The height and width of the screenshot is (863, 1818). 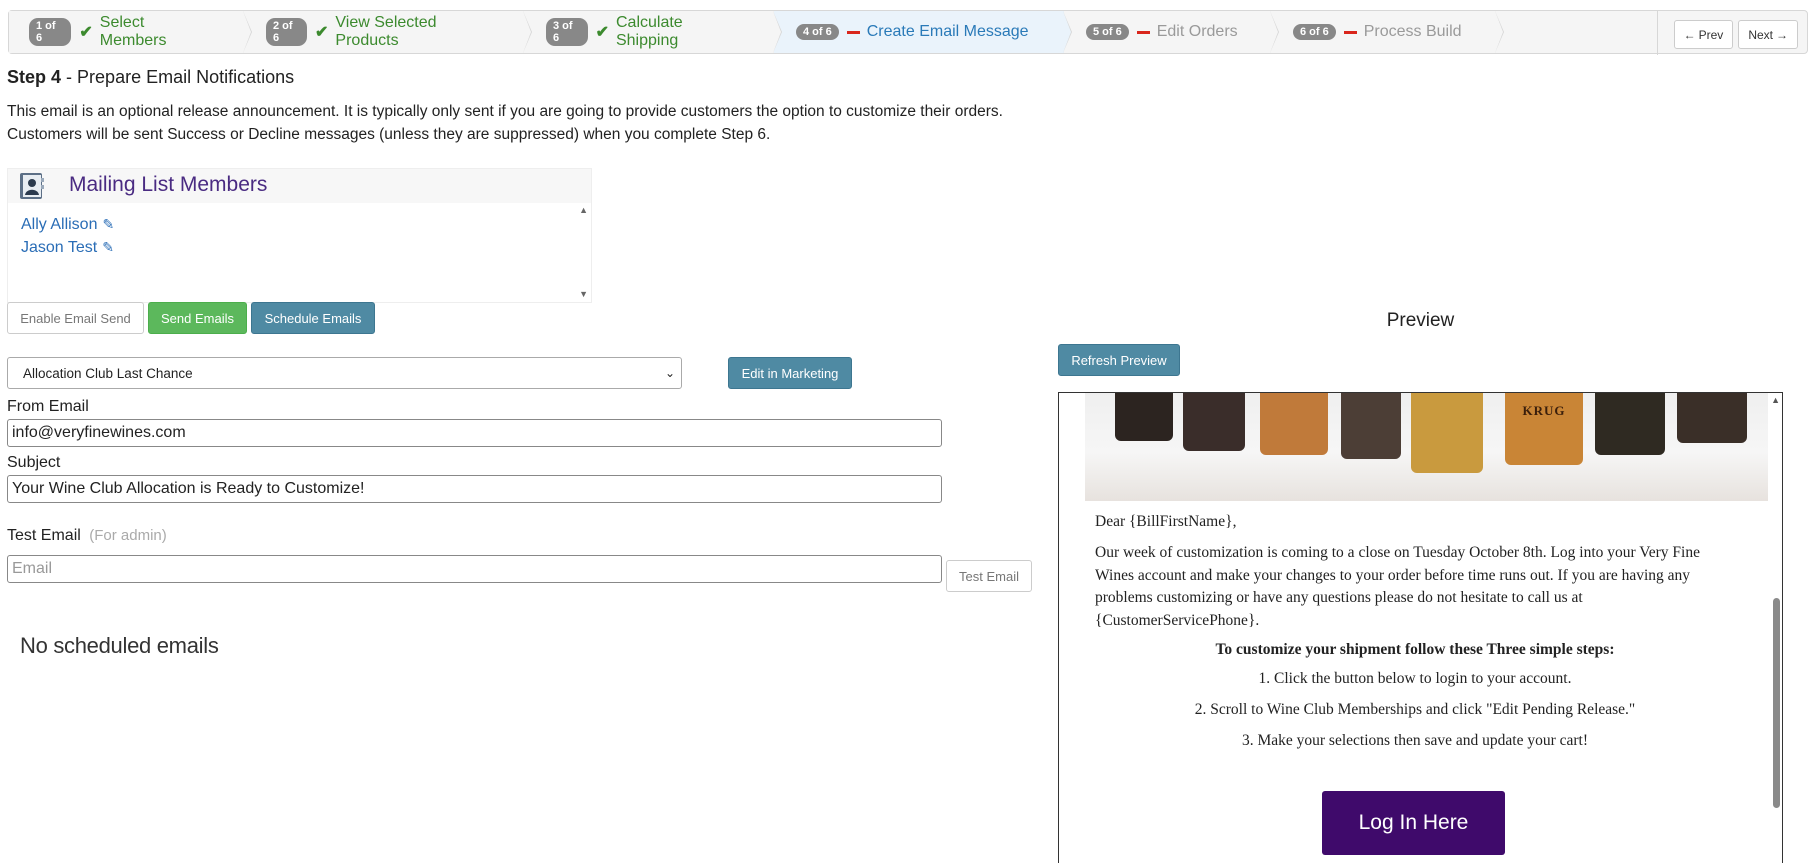 I want to click on list-item: Jason Test ✎, so click(x=67, y=247).